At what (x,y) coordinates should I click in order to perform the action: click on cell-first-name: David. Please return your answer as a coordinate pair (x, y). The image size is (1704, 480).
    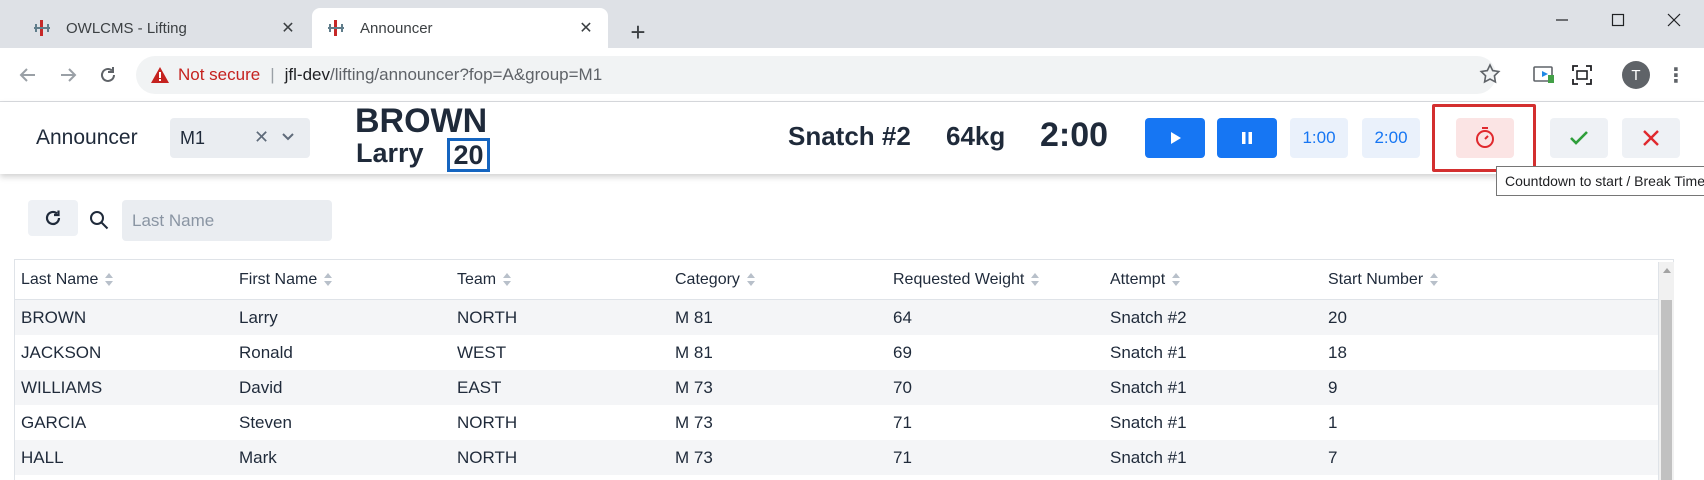
    Looking at the image, I should click on (261, 387).